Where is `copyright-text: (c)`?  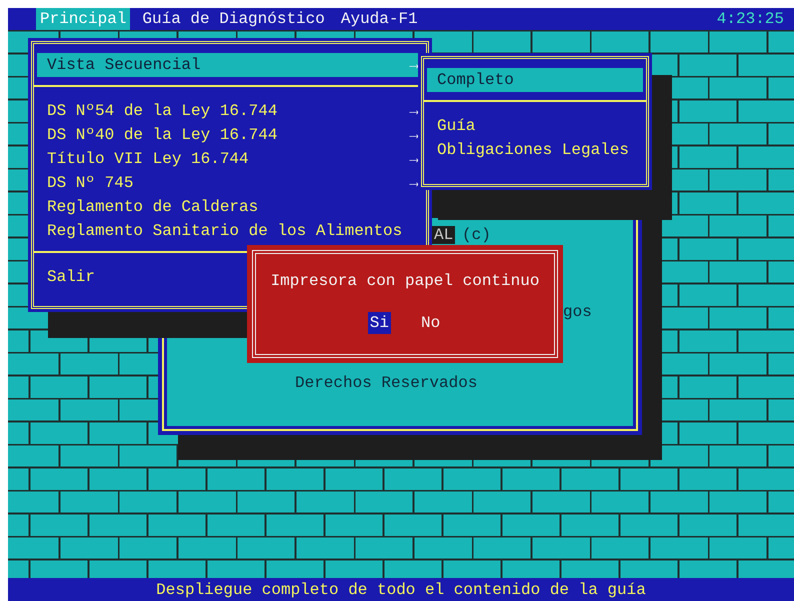
copyright-text: (c) is located at coordinates (476, 235).